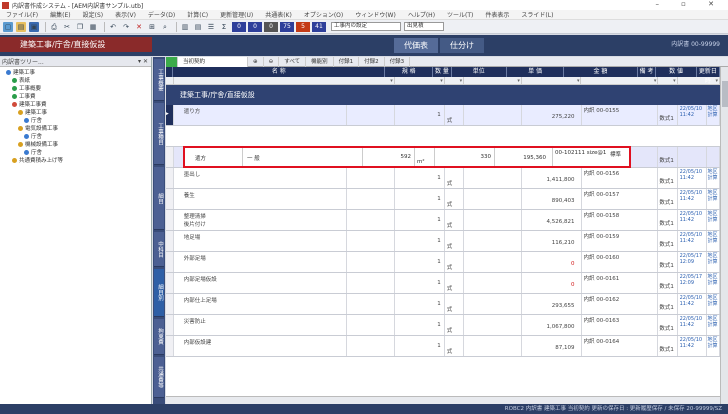 This screenshot has height=414, width=728. Describe the element at coordinates (75, 145) in the screenshot. I see `tree-item: 機械設備工事` at that location.